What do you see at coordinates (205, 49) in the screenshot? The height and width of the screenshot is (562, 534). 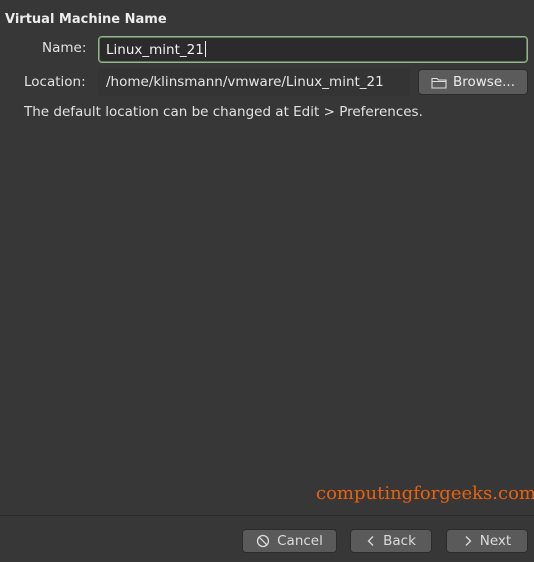 I see `text-caret` at bounding box center [205, 49].